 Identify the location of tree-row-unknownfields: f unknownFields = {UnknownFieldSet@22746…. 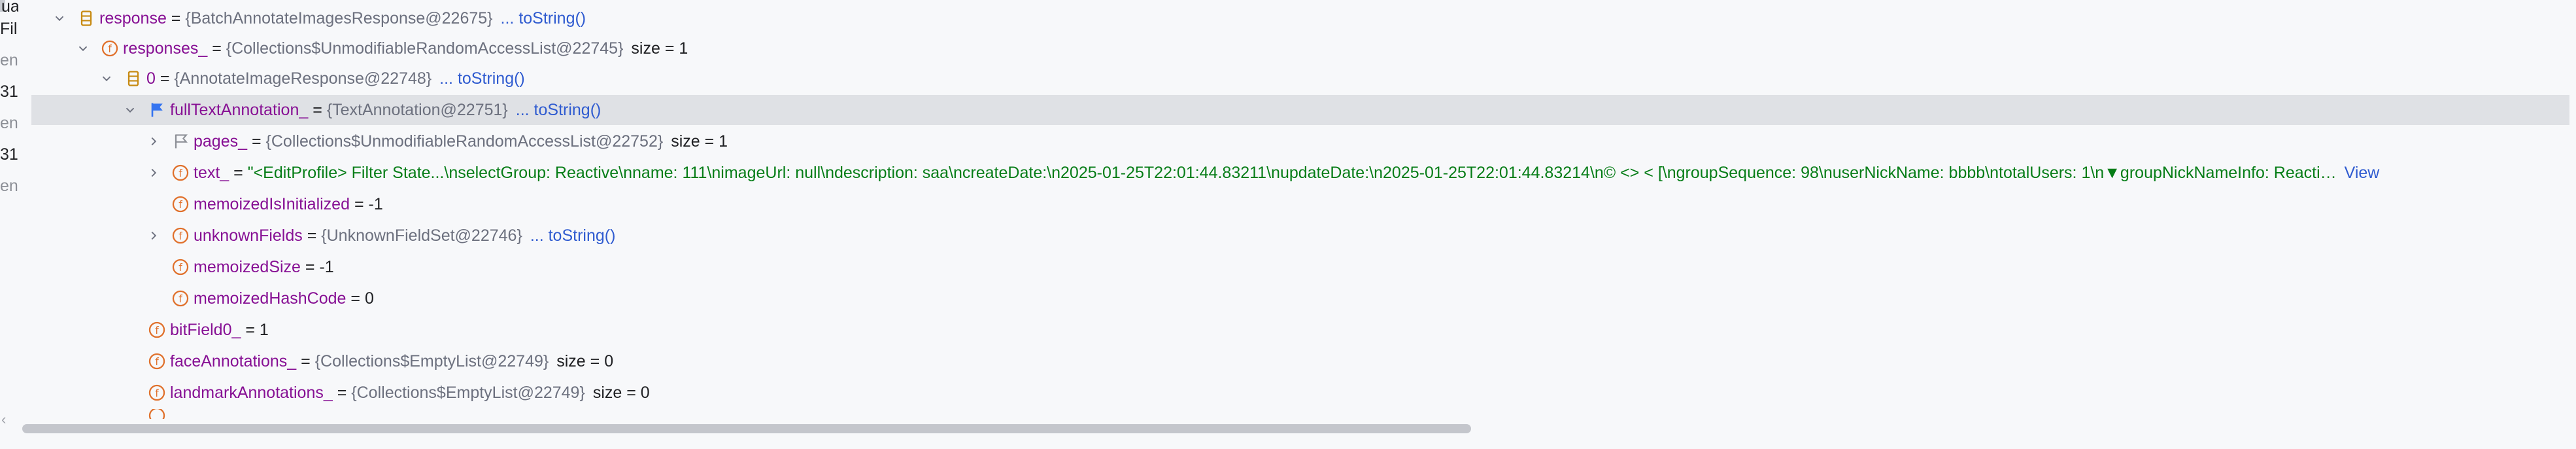
(1300, 236).